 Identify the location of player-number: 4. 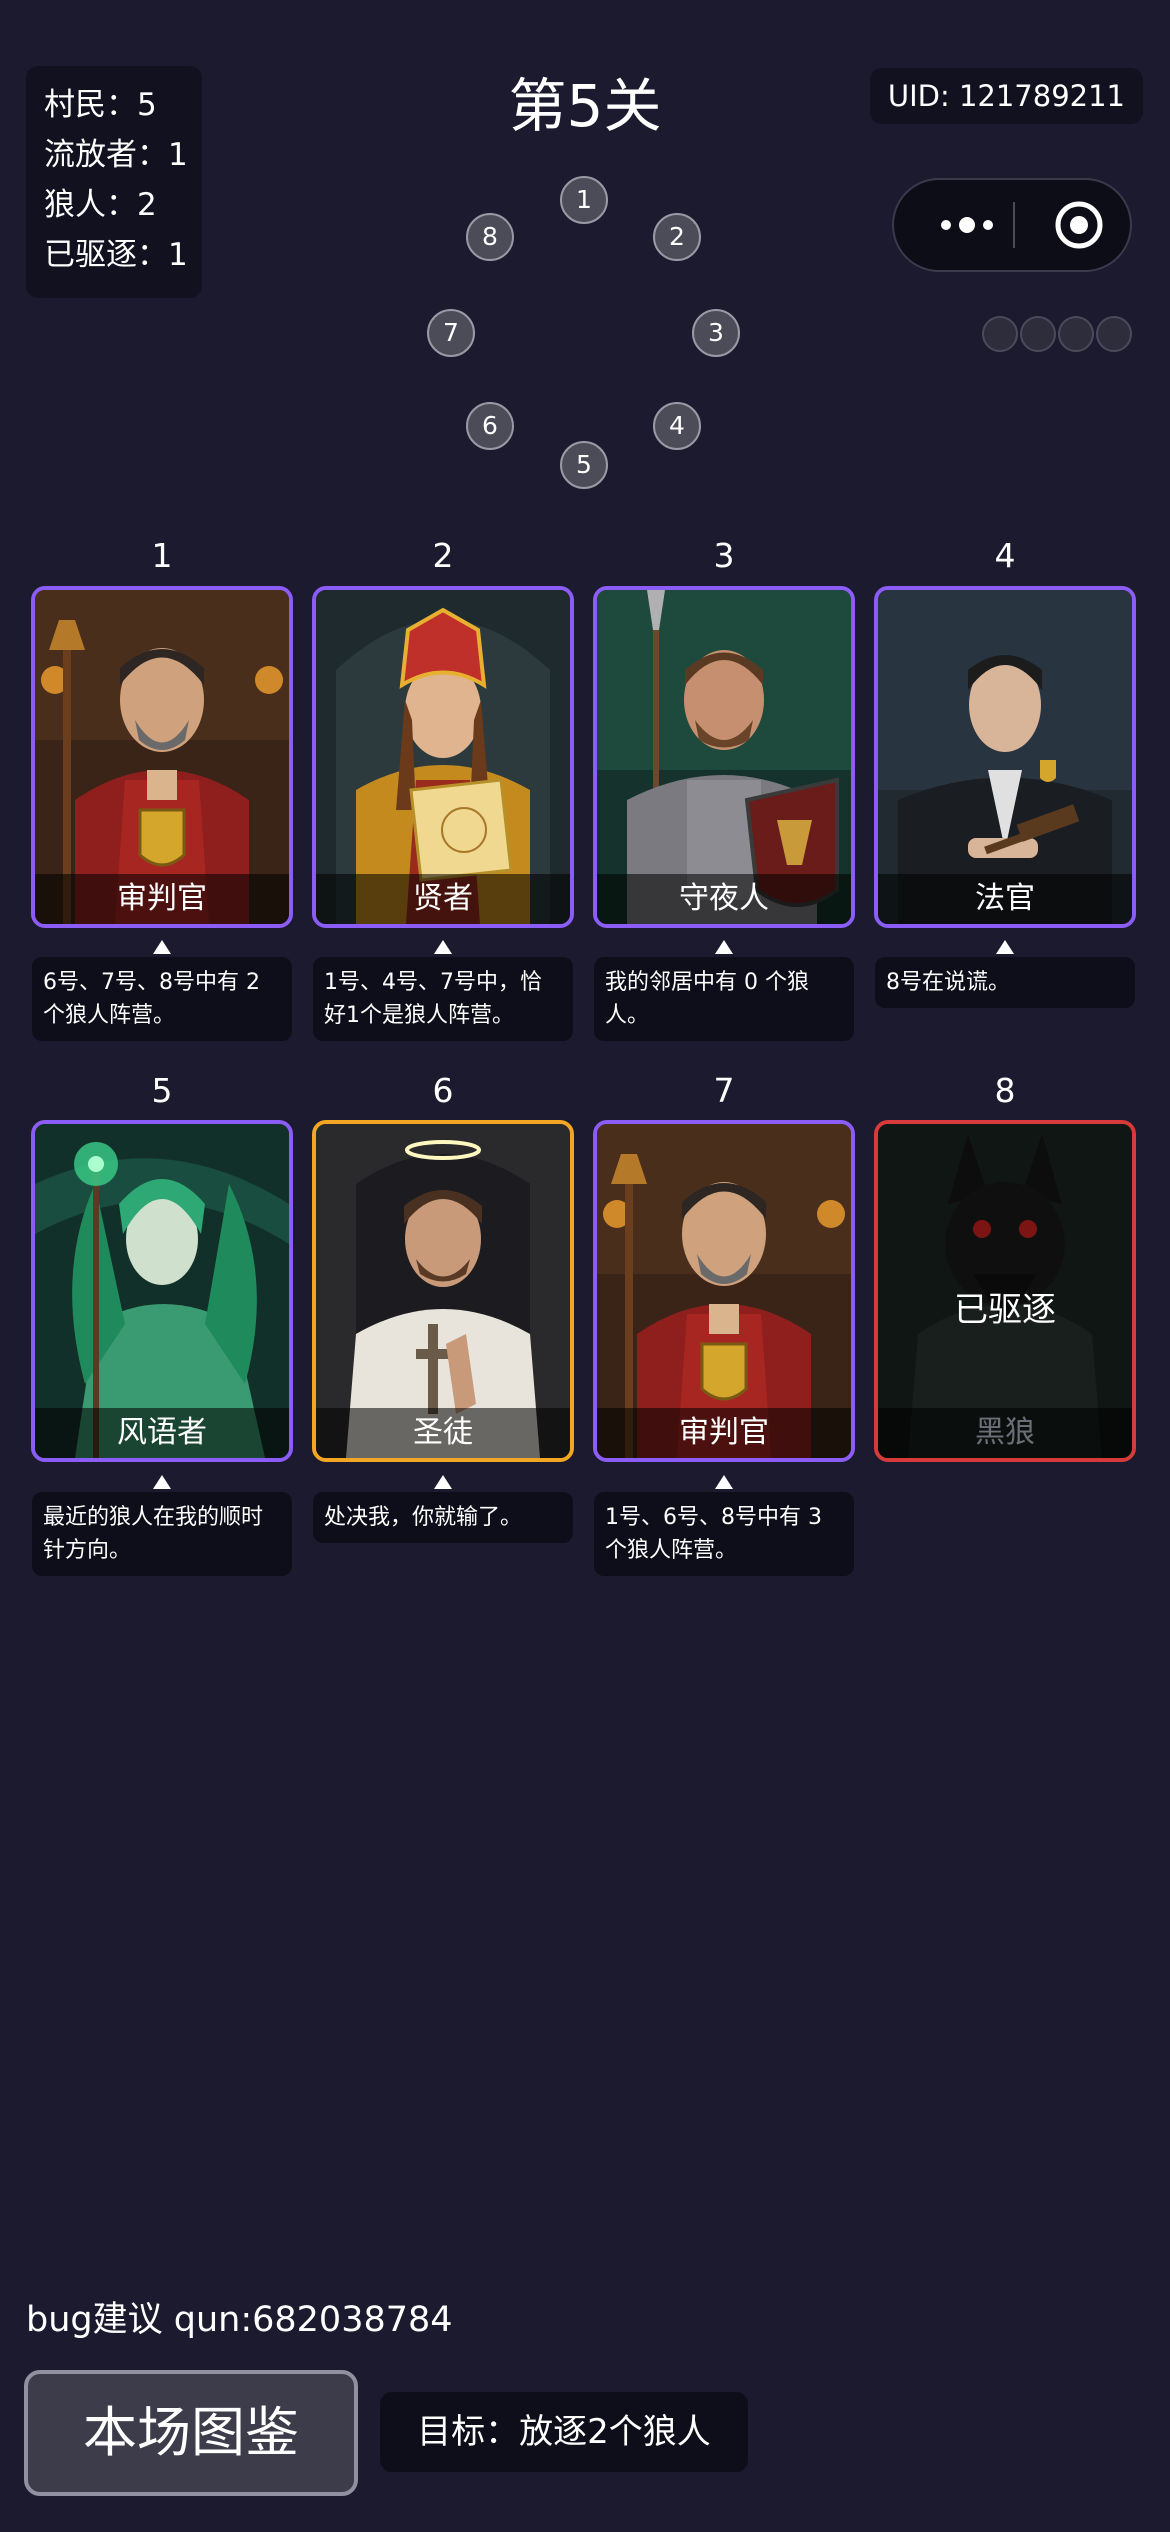
(1005, 555).